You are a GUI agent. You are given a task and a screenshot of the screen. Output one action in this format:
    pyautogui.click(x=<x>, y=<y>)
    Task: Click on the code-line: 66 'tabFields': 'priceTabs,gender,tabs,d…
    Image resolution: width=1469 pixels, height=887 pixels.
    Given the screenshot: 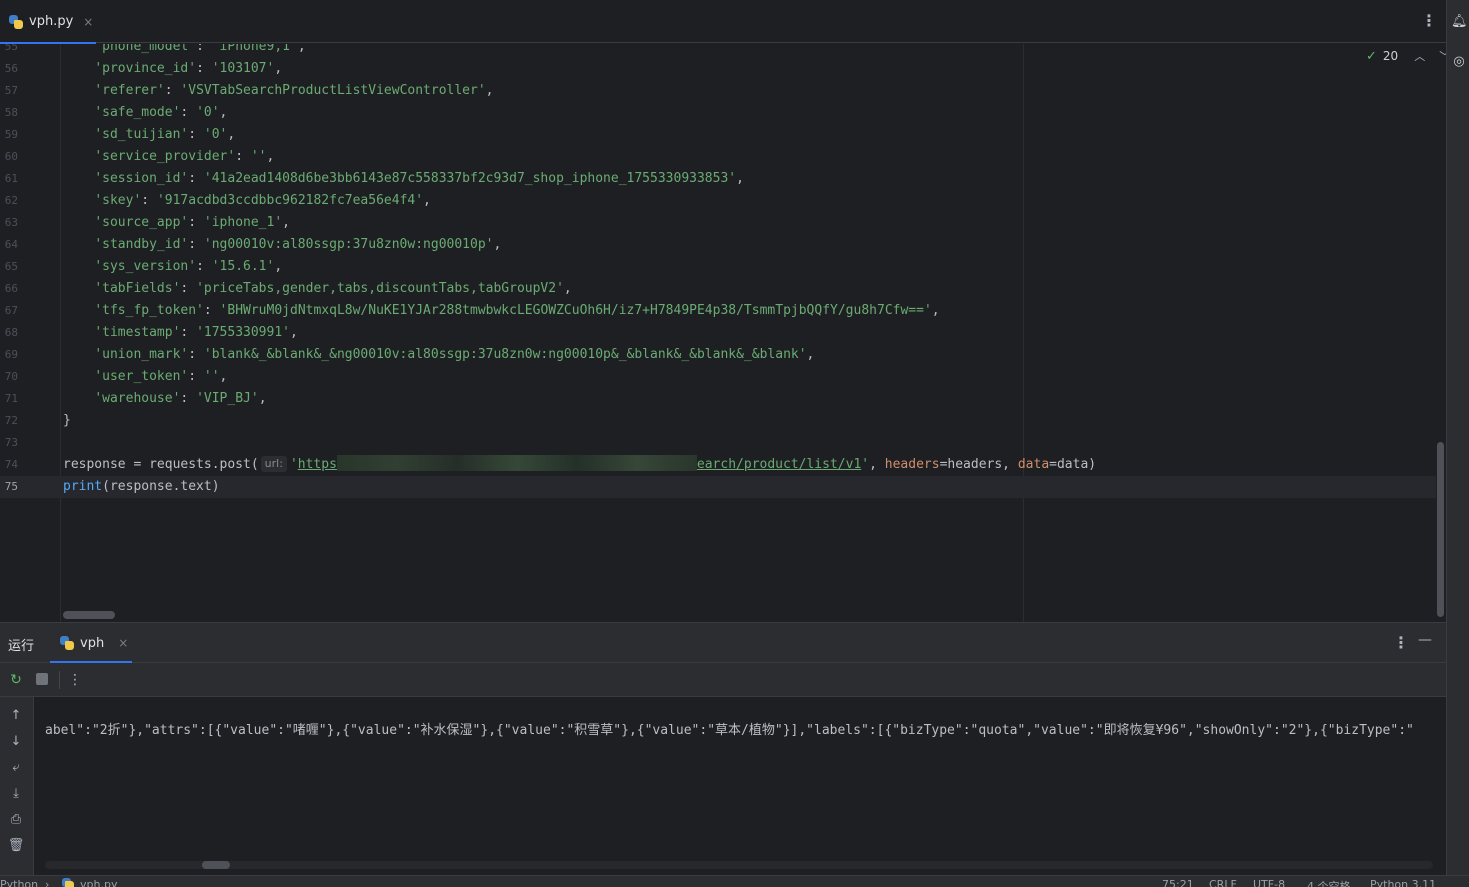 What is the action you would take?
    pyautogui.click(x=718, y=289)
    